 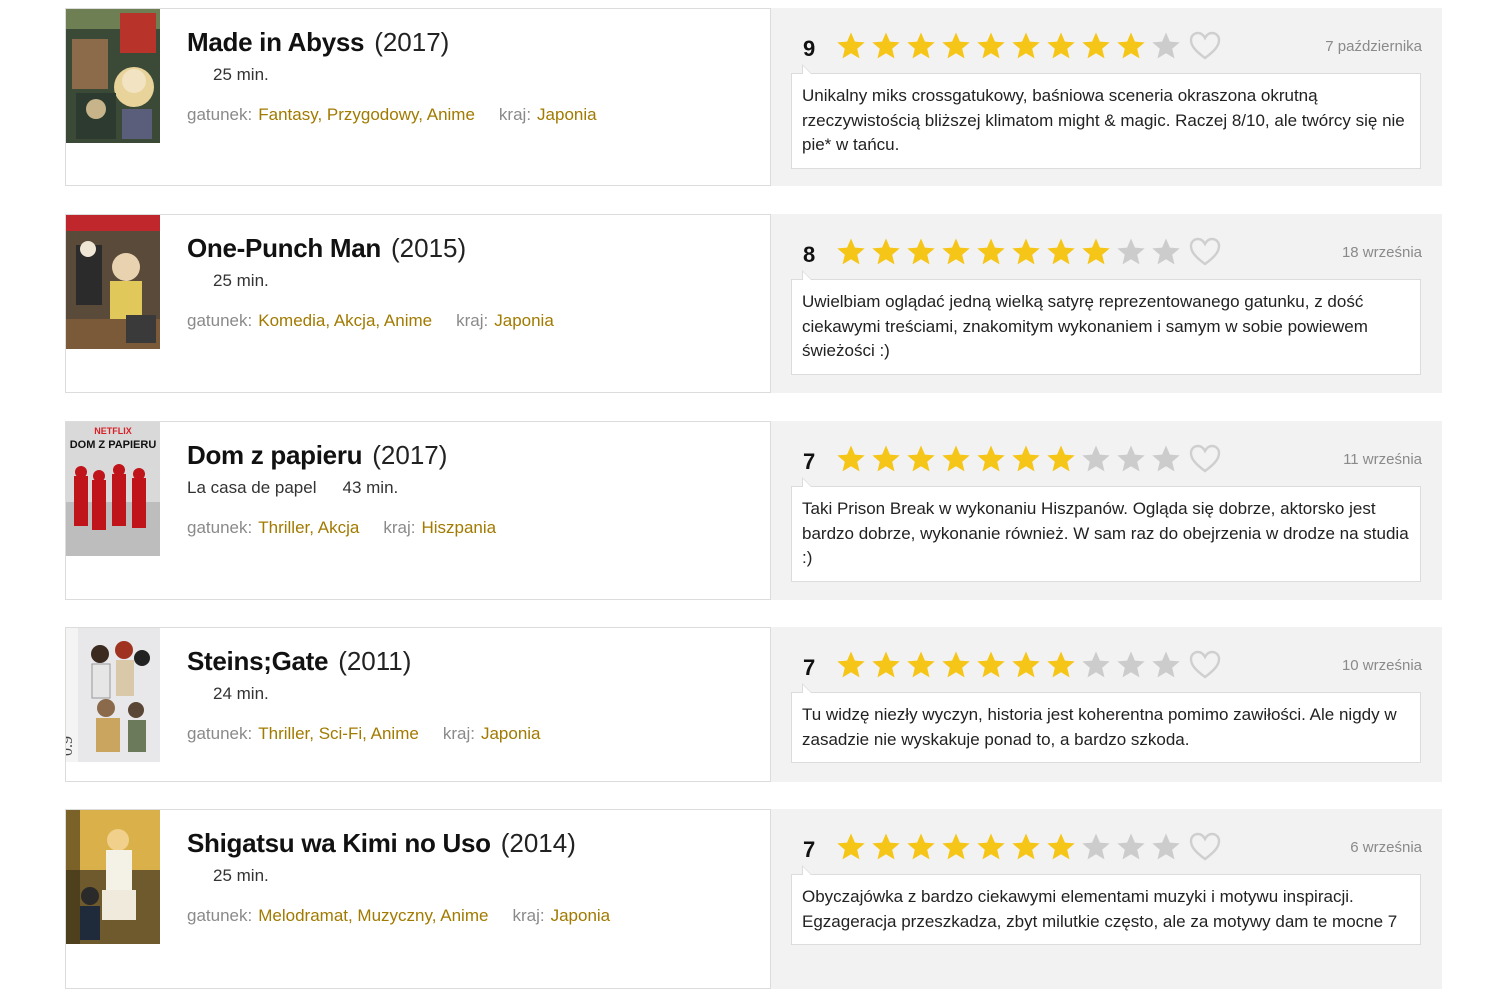 I want to click on svg-text: 0.9, so click(x=71, y=746).